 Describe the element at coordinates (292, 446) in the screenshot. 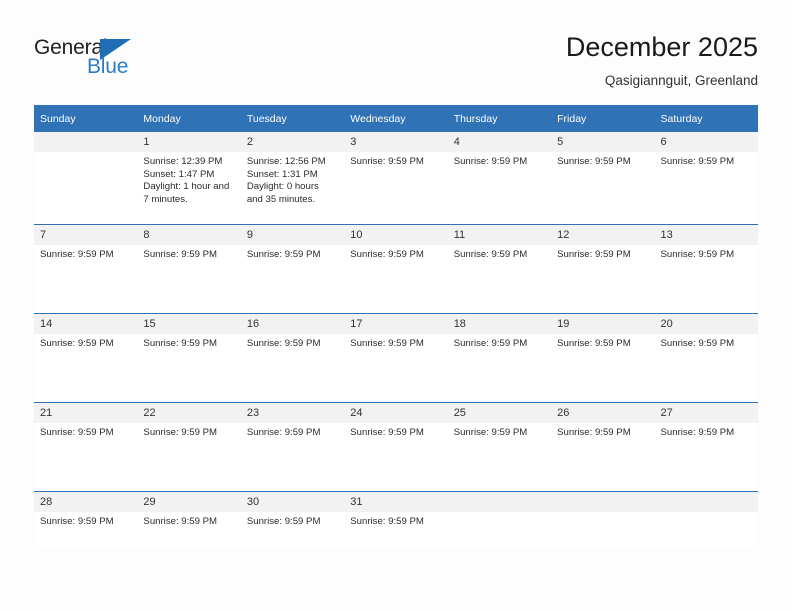

I see `calendar-day-cell-23: 23 Sunrise: 9:59 PM` at that location.